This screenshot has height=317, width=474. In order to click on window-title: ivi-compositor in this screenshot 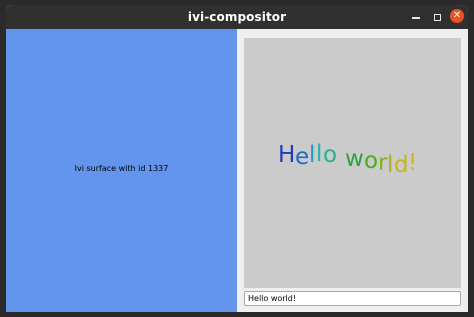, I will do `click(237, 17)`.